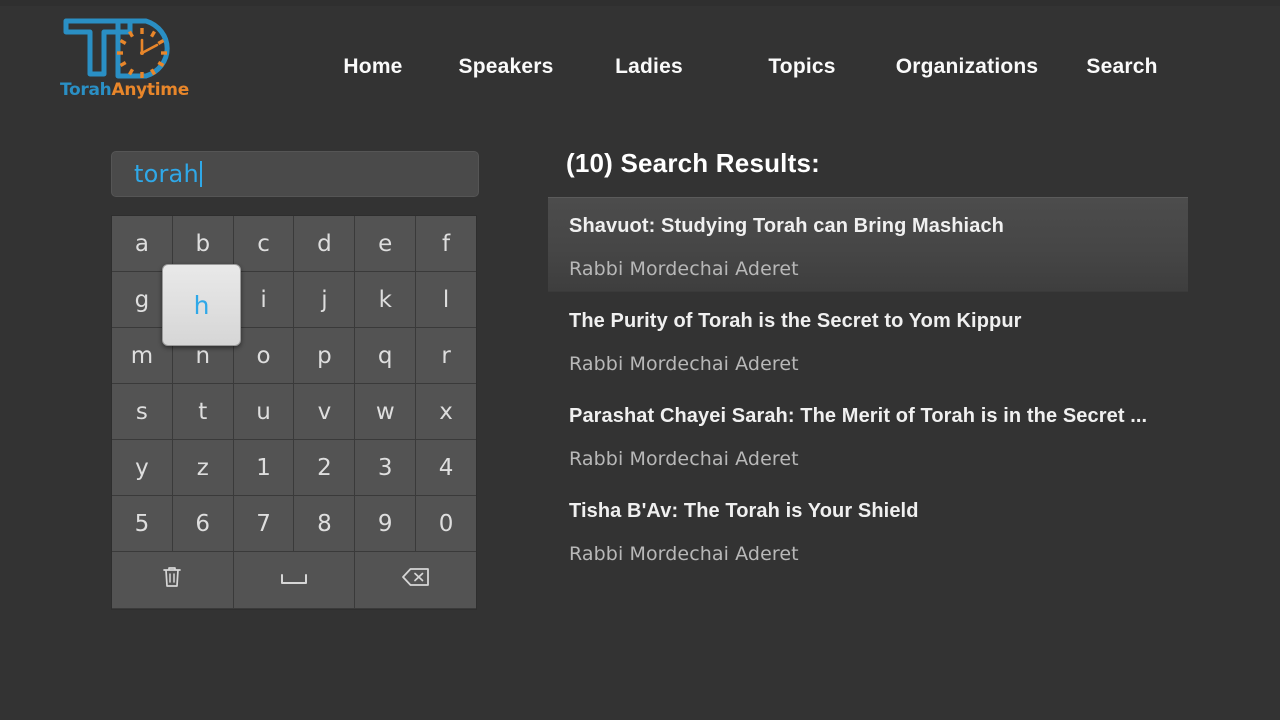 The width and height of the screenshot is (1280, 720). Describe the element at coordinates (264, 467) in the screenshot. I see `key-1: 1` at that location.